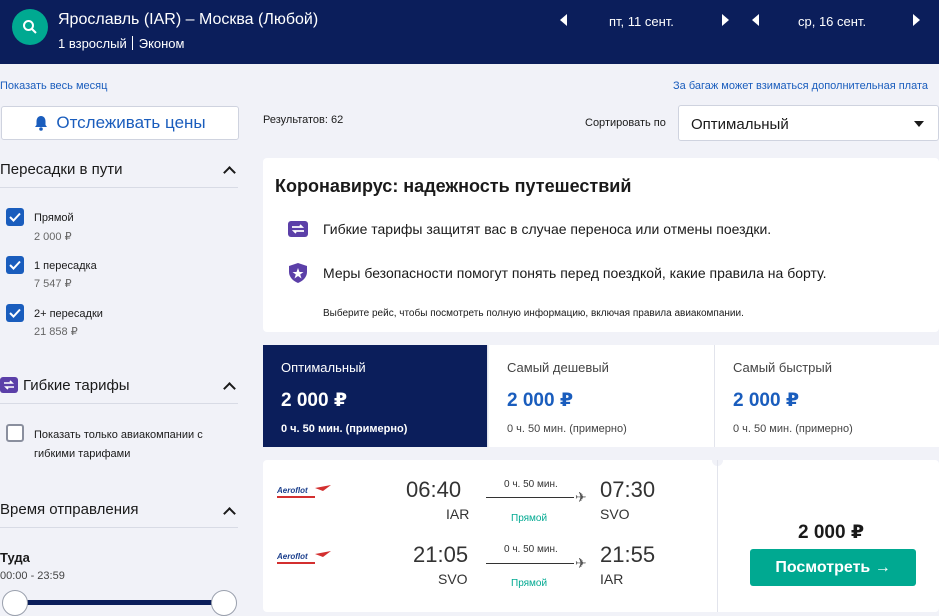 Image resolution: width=939 pixels, height=616 pixels. I want to click on bell-icon, so click(41, 123).